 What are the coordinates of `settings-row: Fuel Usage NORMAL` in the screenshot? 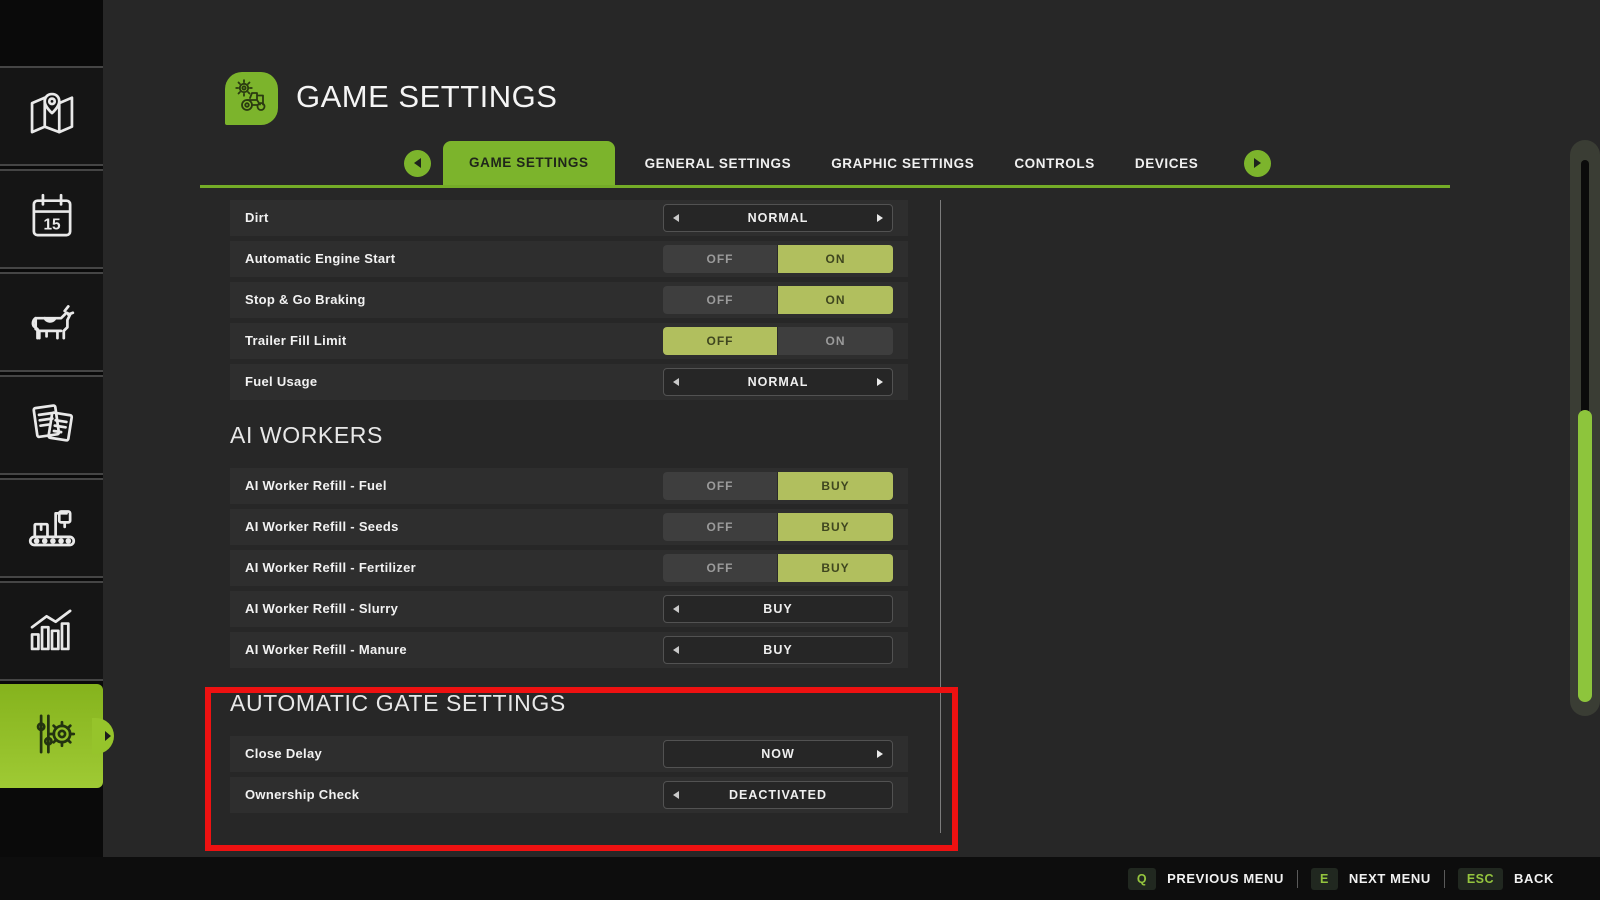 It's located at (569, 382).